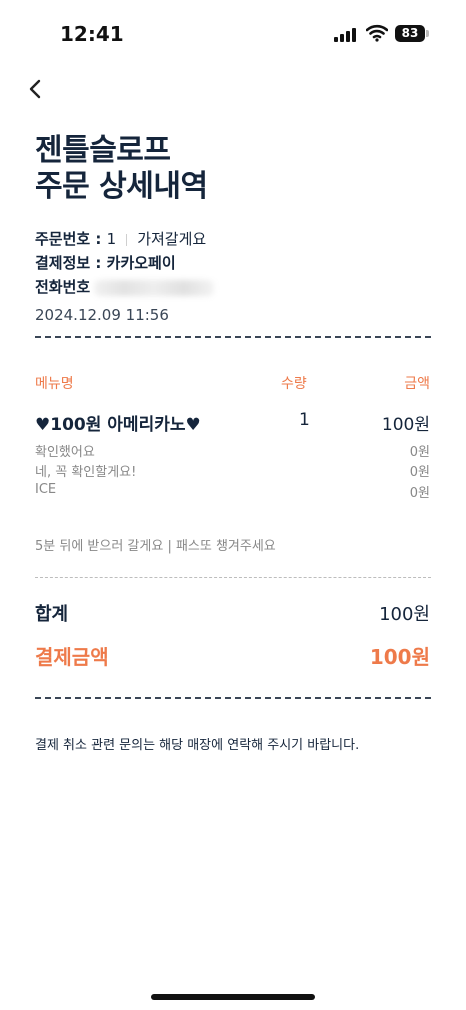 The height and width of the screenshot is (1010, 466). I want to click on phone-row: 전화번호, so click(125, 286).